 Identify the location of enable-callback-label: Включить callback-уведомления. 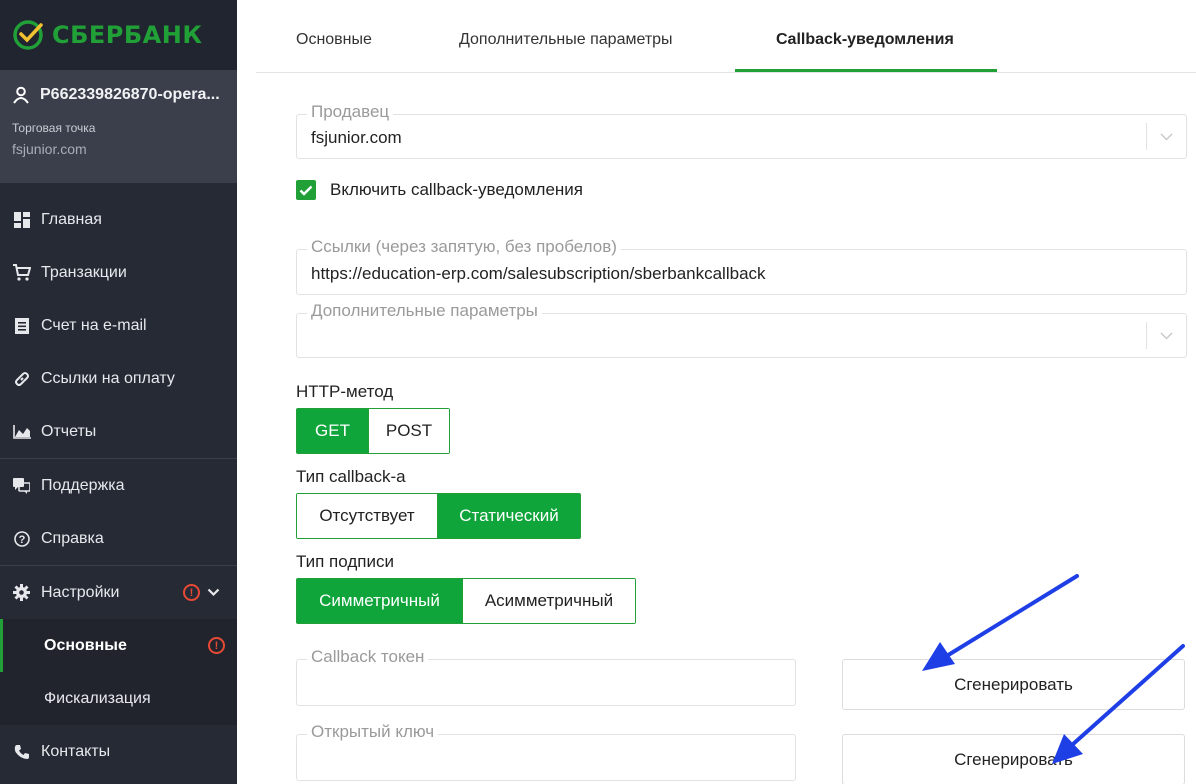
(457, 189).